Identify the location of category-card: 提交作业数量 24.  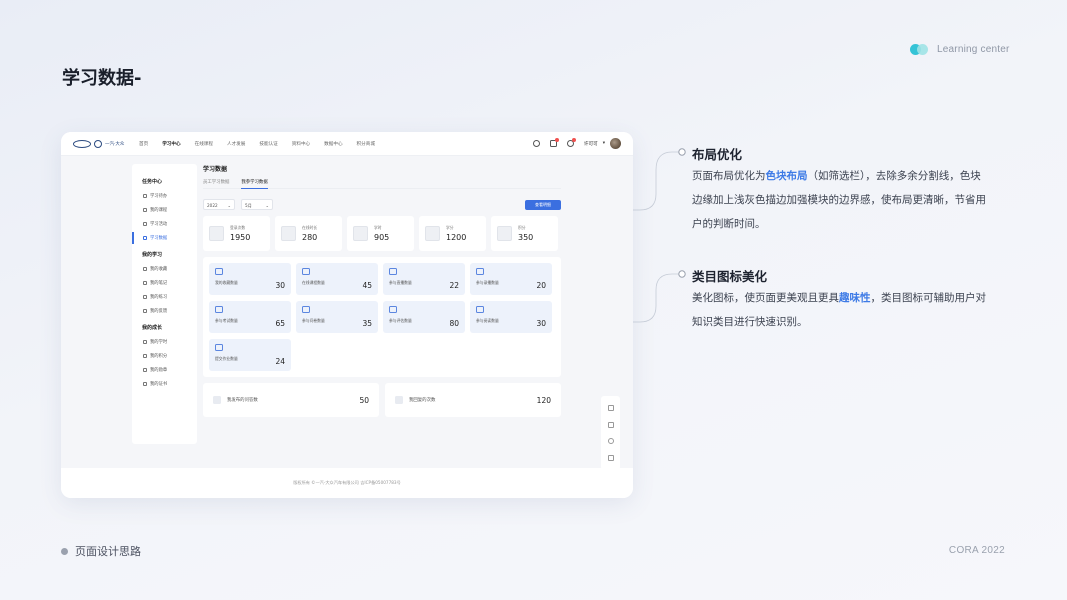
(250, 355).